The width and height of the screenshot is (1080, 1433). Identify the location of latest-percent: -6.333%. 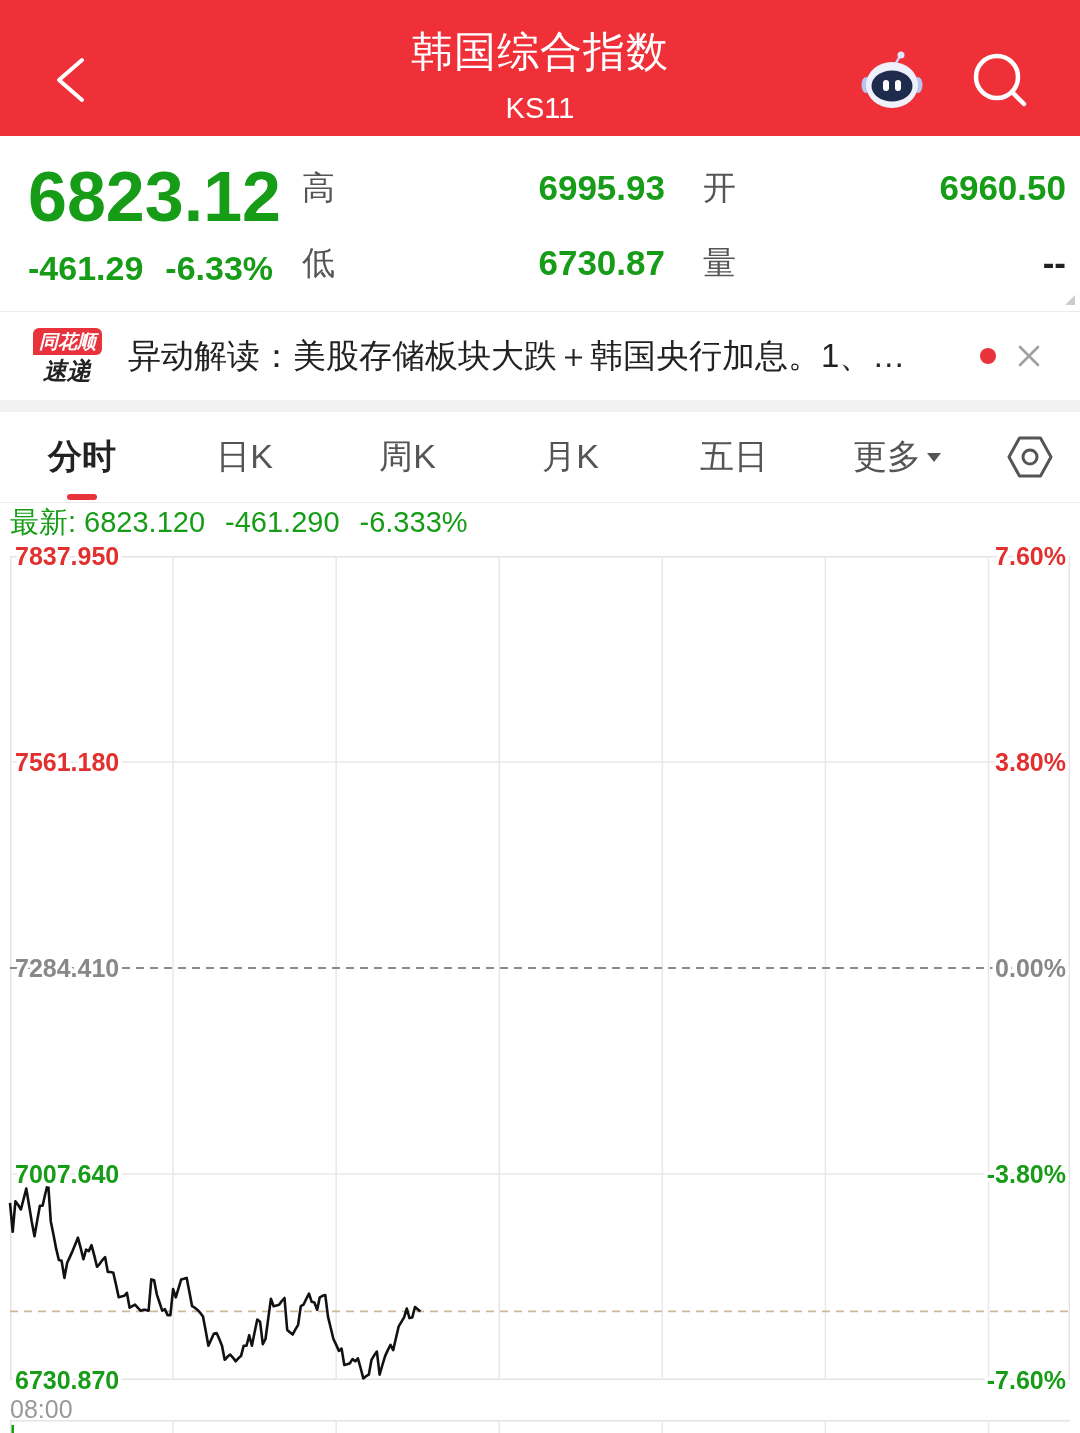
(413, 522).